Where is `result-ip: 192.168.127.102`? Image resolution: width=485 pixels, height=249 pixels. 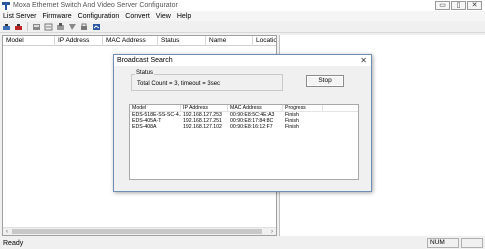
result-ip: 192.168.127.102 is located at coordinates (202, 127).